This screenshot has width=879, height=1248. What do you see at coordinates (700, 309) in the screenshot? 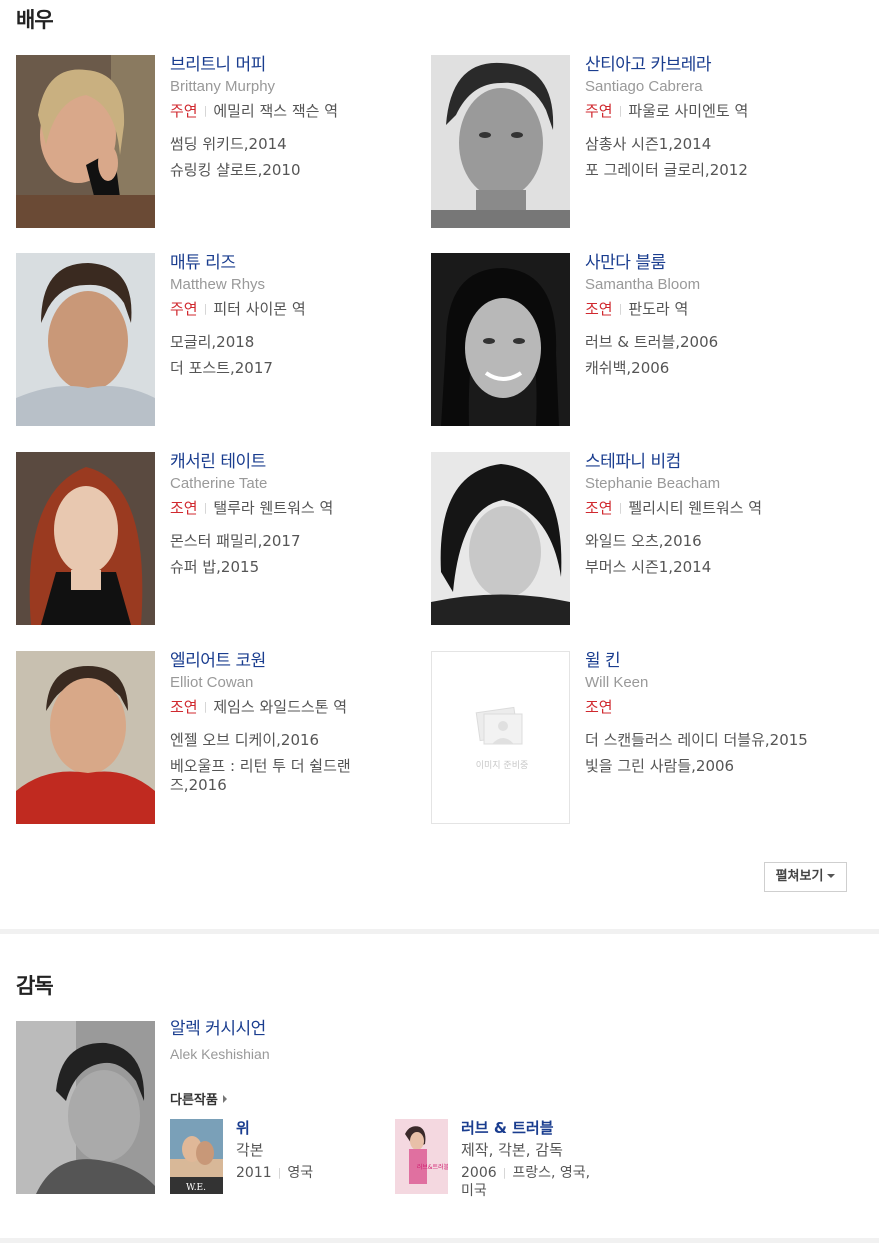
I see `actor-role: 조연 | 판도라 역` at bounding box center [700, 309].